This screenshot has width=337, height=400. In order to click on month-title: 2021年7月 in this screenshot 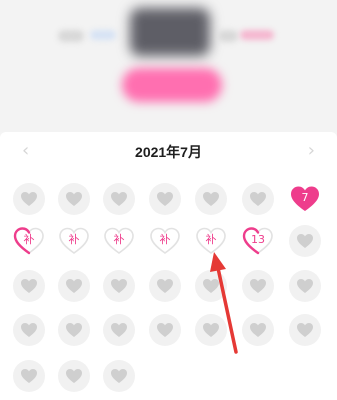, I will do `click(168, 152)`.